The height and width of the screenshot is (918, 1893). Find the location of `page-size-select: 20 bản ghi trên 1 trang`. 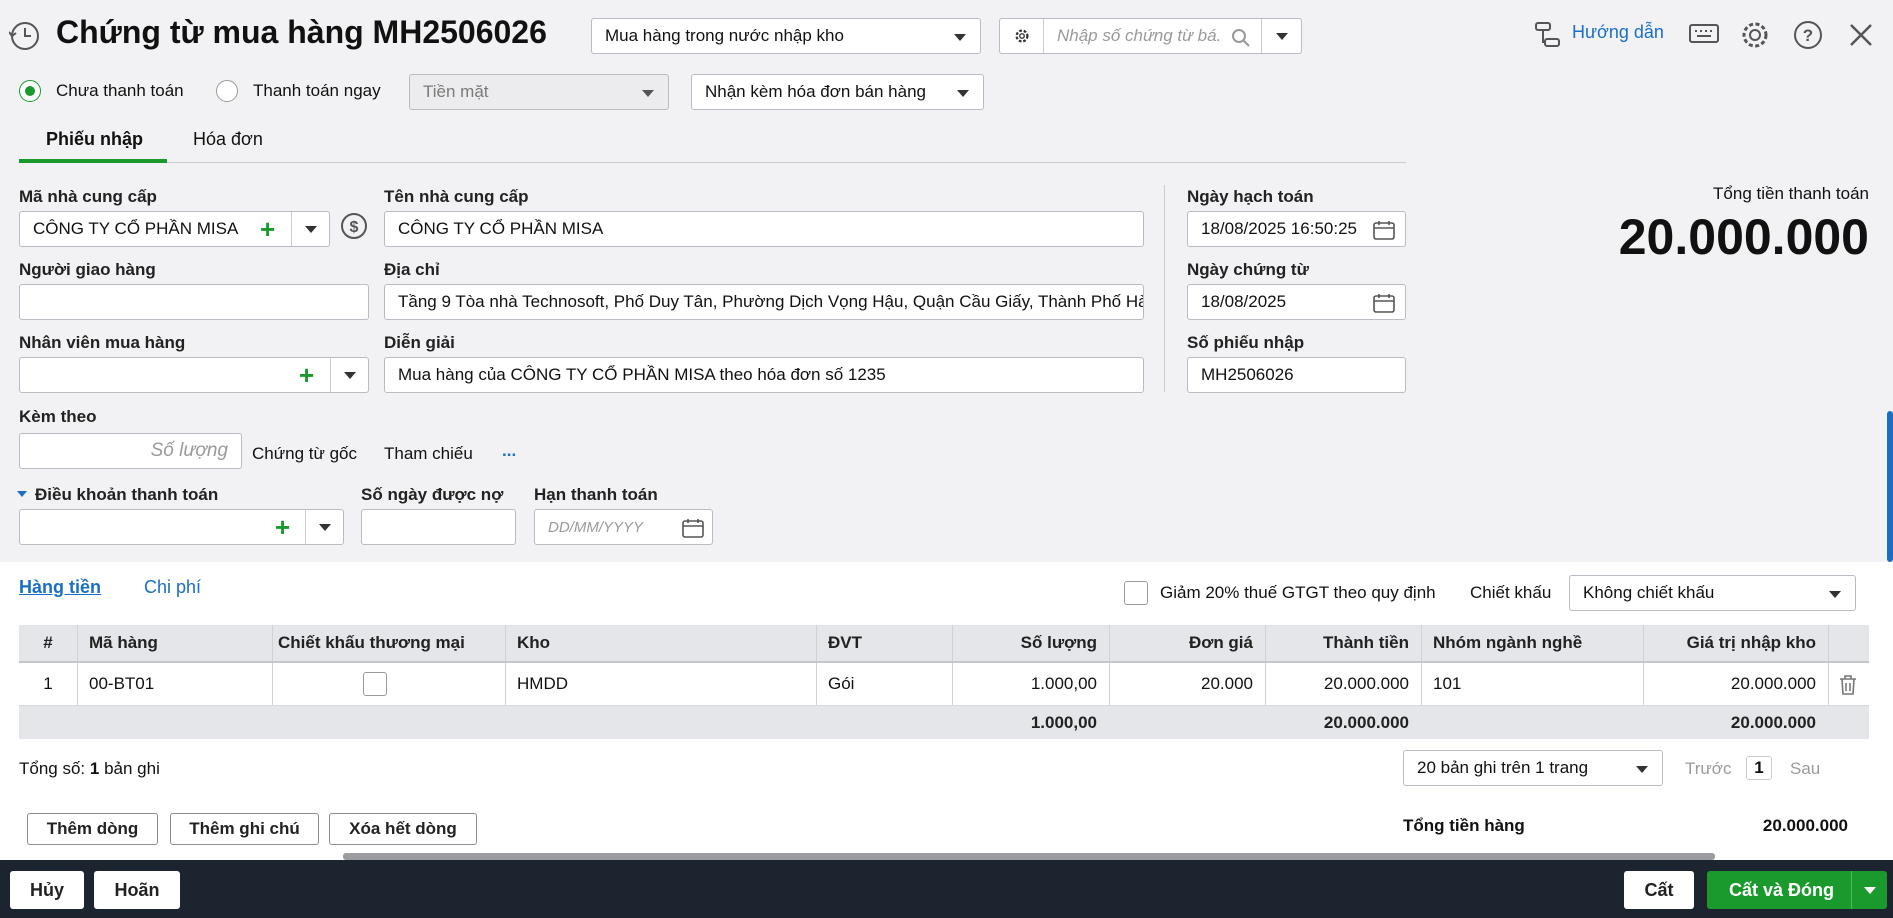

page-size-select: 20 bản ghi trên 1 trang is located at coordinates (1533, 768).